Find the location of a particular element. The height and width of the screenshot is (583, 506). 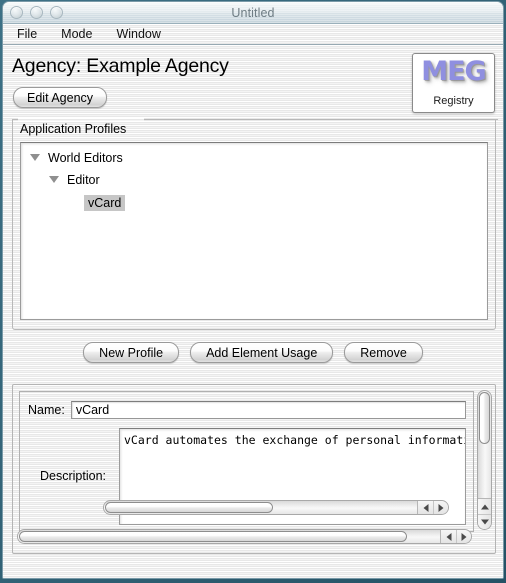

detail-vertical-scrollbar is located at coordinates (484, 460).